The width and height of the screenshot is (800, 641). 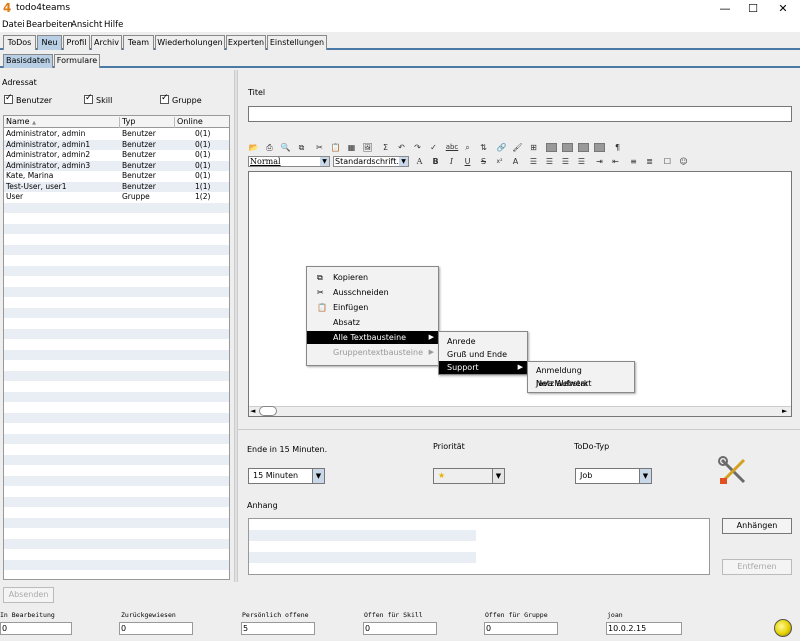 I want to click on close-button: ✕, so click(x=783, y=8).